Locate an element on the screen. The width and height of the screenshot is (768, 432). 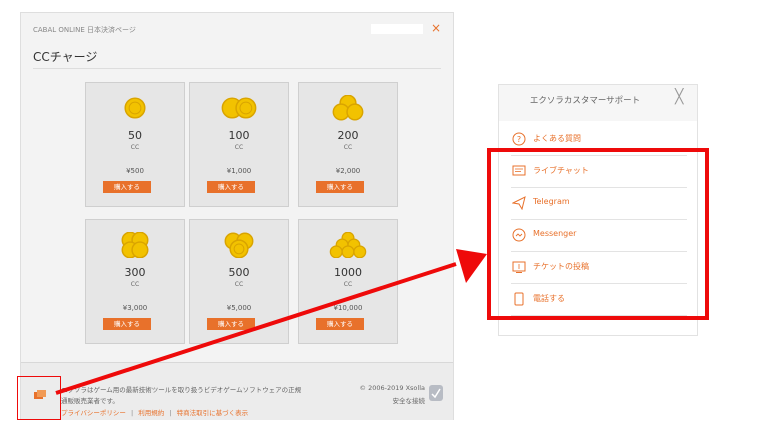
cc-amount: 1000 is located at coordinates (348, 272).